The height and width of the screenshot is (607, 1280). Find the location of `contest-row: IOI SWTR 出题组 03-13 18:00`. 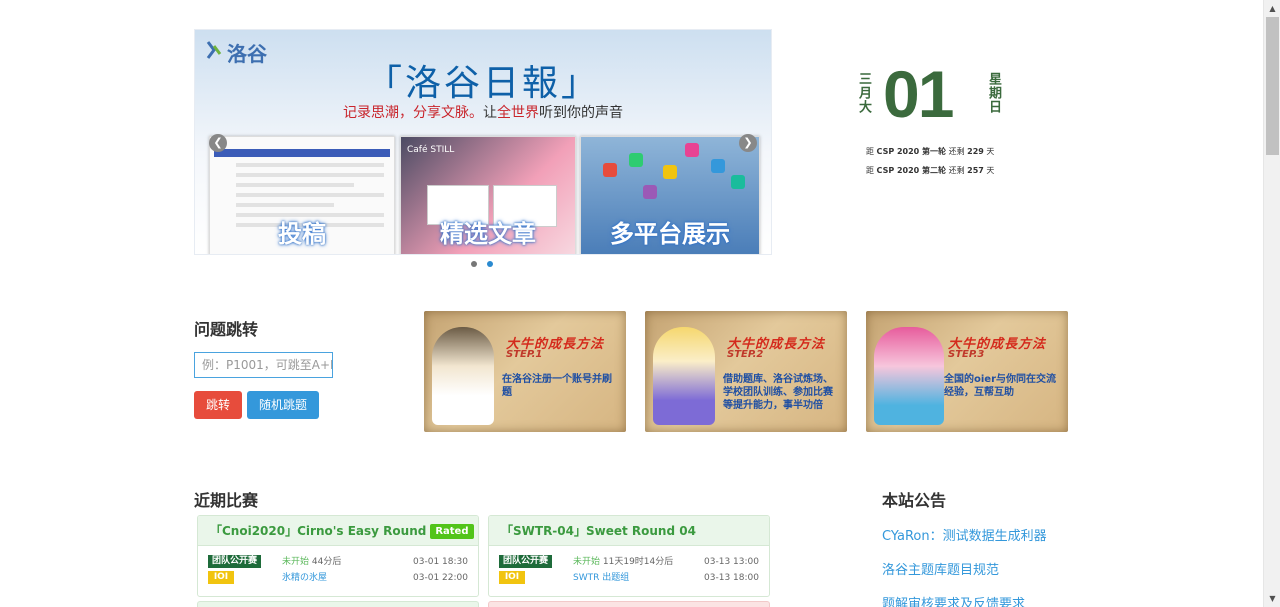

contest-row: IOI SWTR 出题组 03-13 18:00 is located at coordinates (629, 578).